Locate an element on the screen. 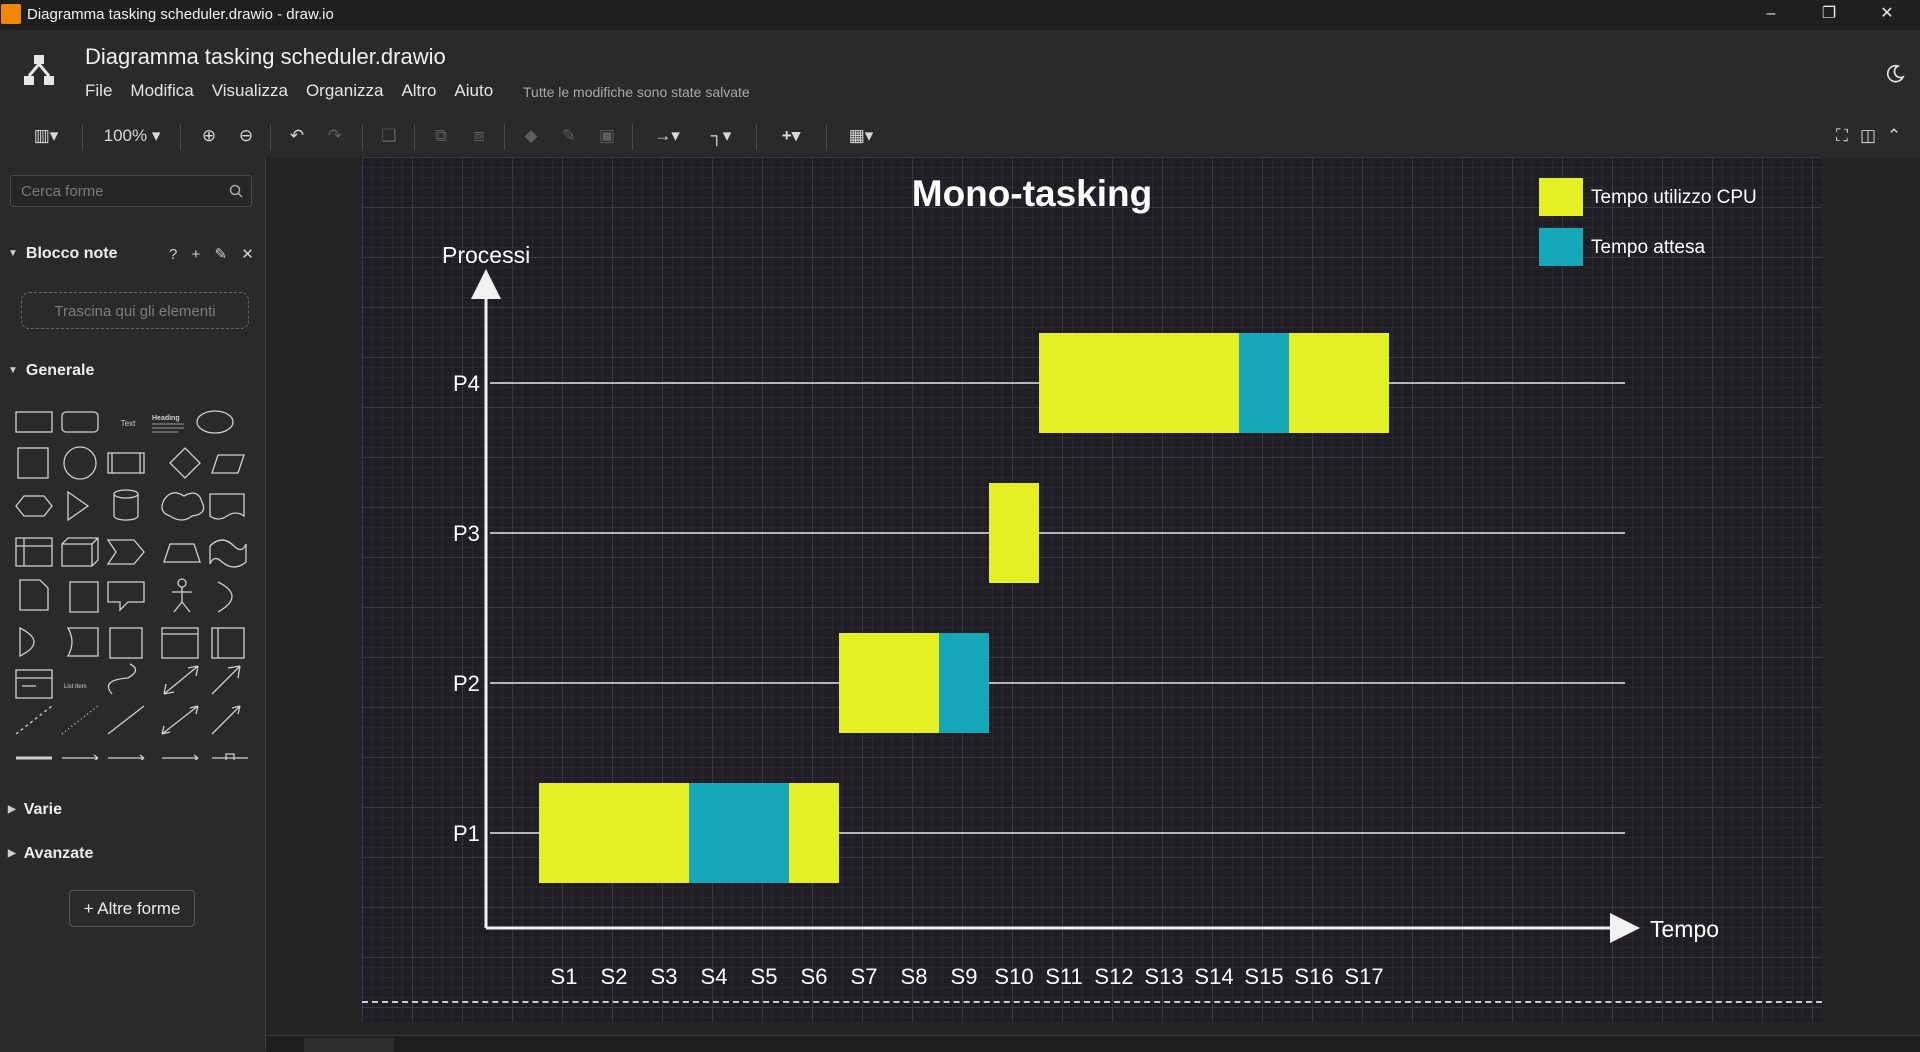 This screenshot has width=1920, height=1052. x-tick-s2: S2 is located at coordinates (614, 976).